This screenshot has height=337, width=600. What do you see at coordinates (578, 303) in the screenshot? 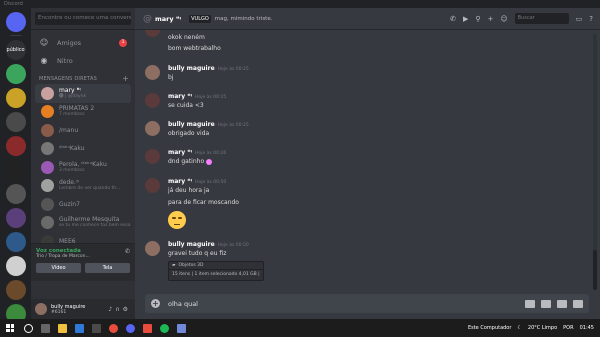
I see `emoji-icon` at bounding box center [578, 303].